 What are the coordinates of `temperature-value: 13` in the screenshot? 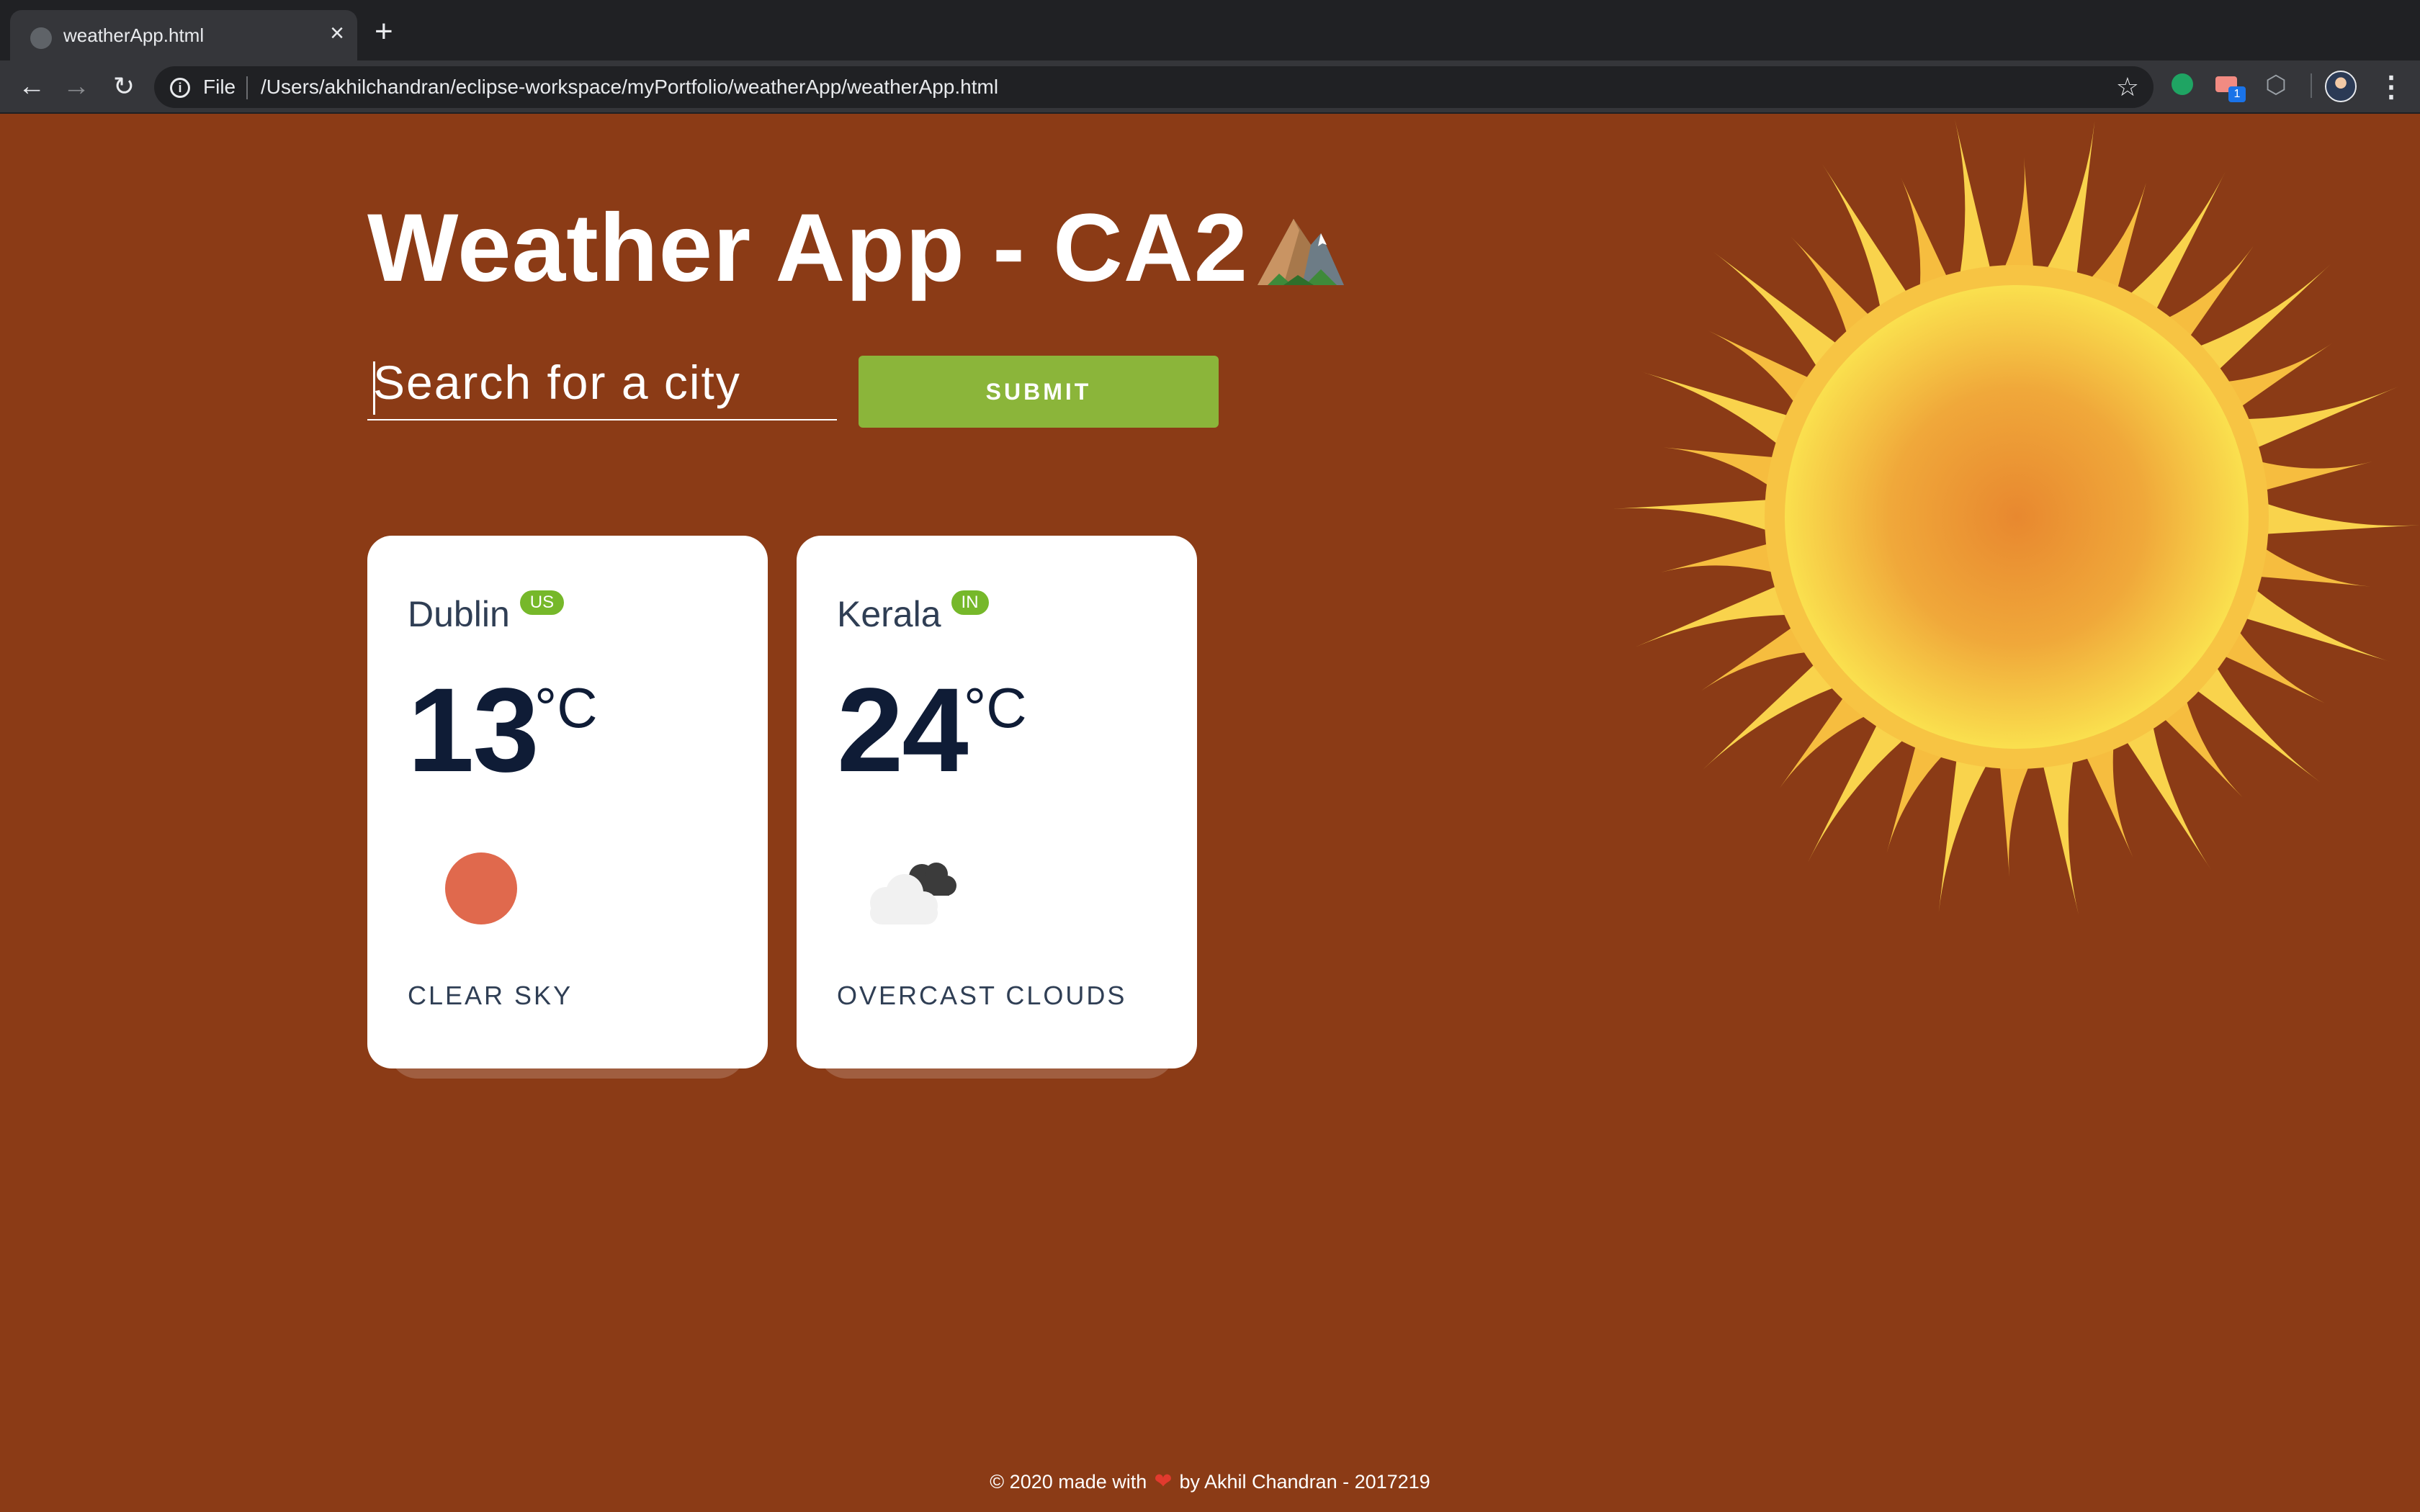 It's located at (473, 730).